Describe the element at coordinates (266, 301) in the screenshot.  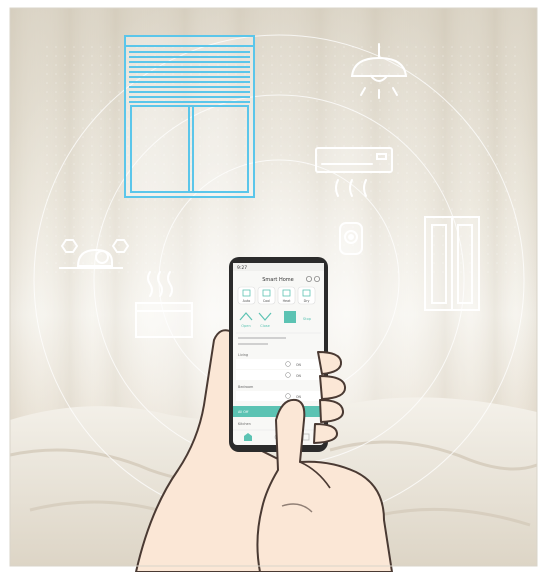
I see `svg-text: Cool` at that location.